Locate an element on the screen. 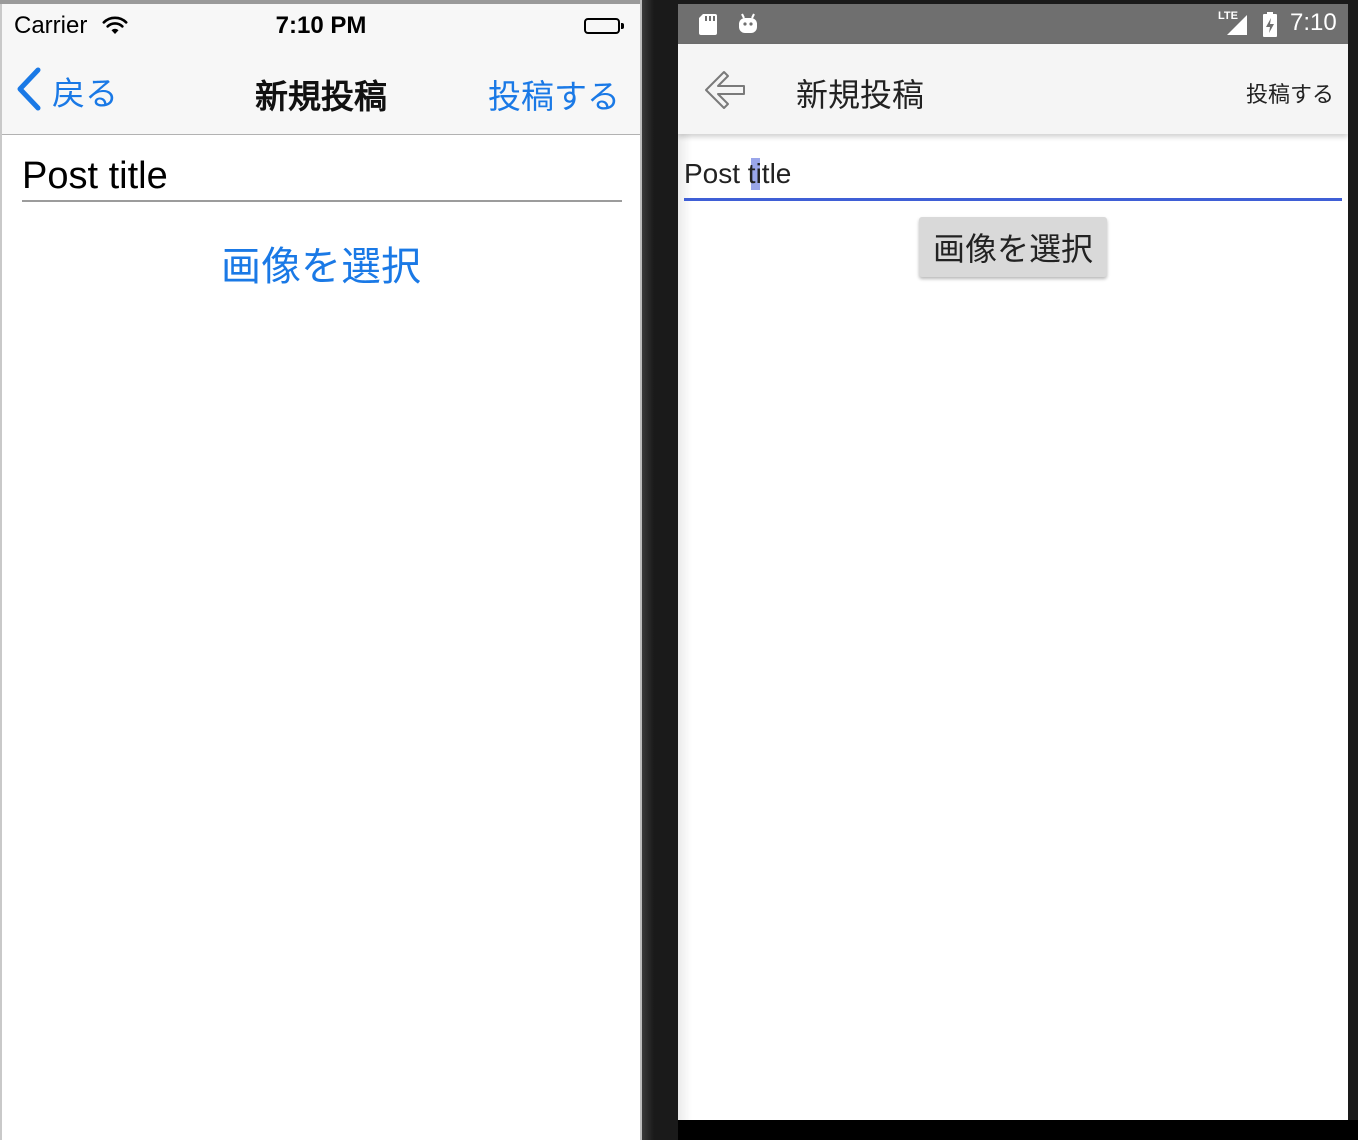  arrow-back-icon is located at coordinates (724, 90).